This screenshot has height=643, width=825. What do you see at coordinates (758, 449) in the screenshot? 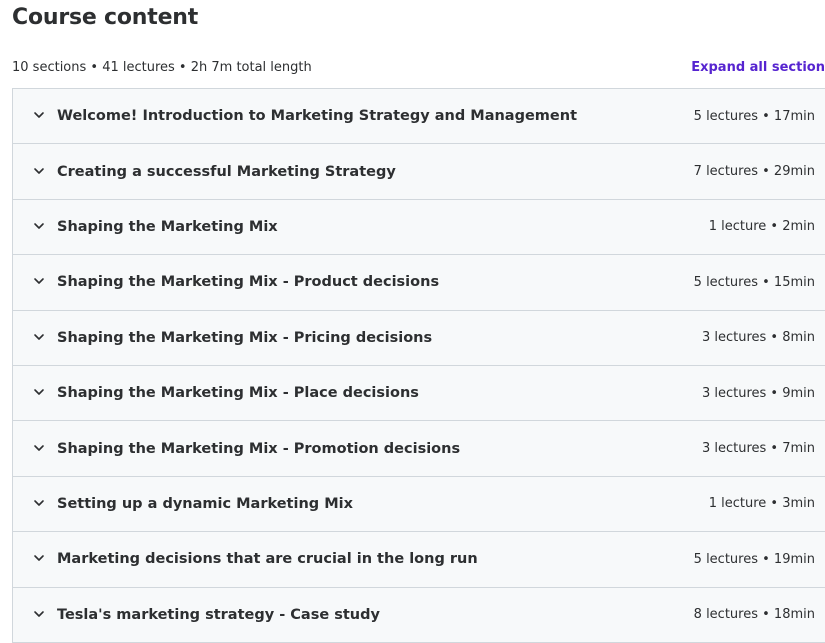
I see `section-meta: 3 lectures • 7min` at bounding box center [758, 449].